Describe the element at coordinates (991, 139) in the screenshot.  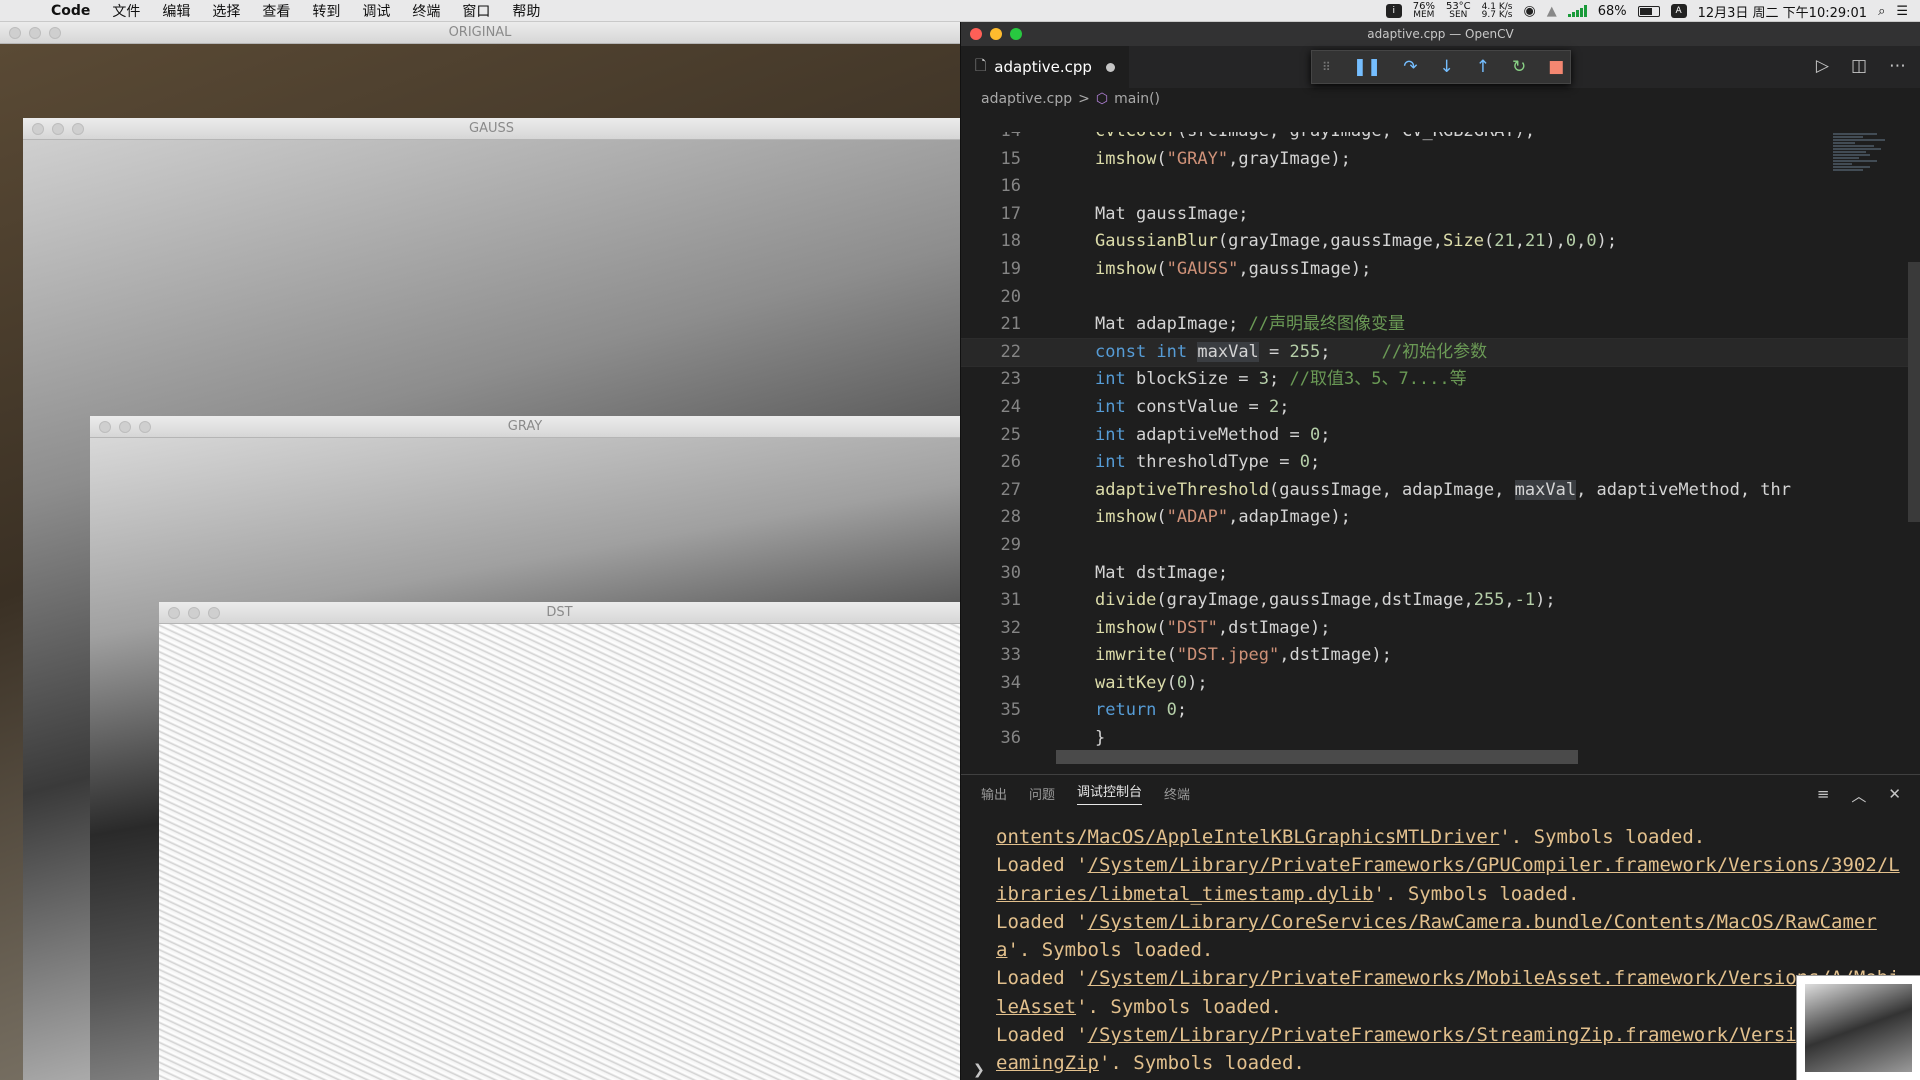
I see `line-number: 14` at that location.